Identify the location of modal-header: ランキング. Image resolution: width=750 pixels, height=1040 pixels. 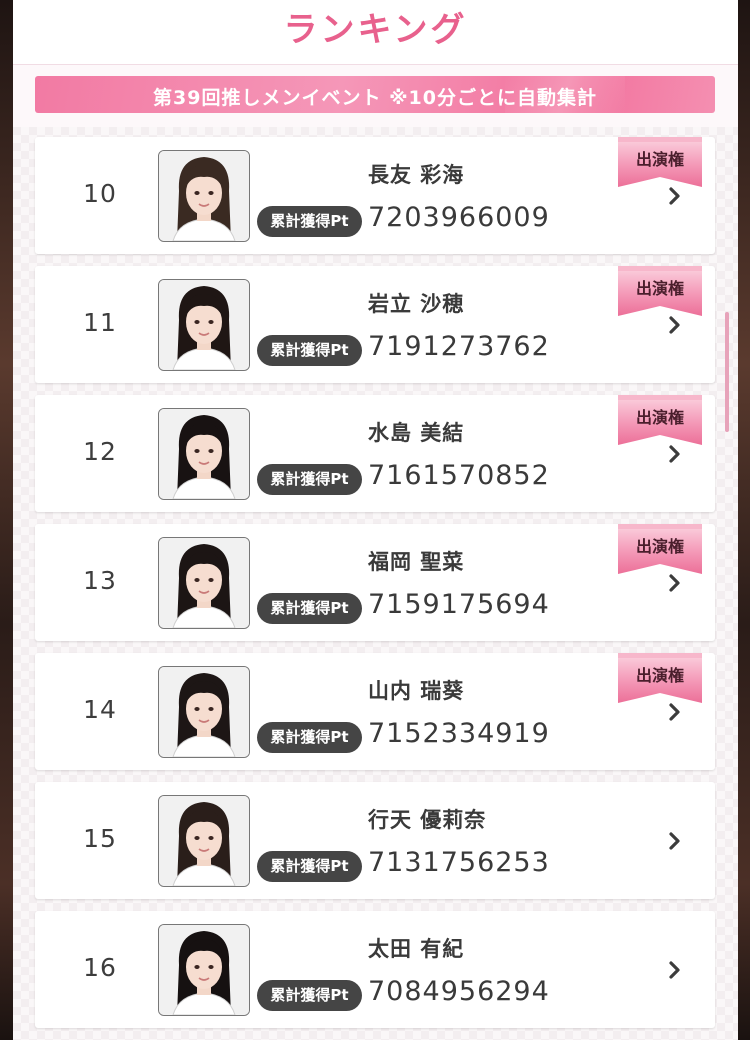
(375, 32).